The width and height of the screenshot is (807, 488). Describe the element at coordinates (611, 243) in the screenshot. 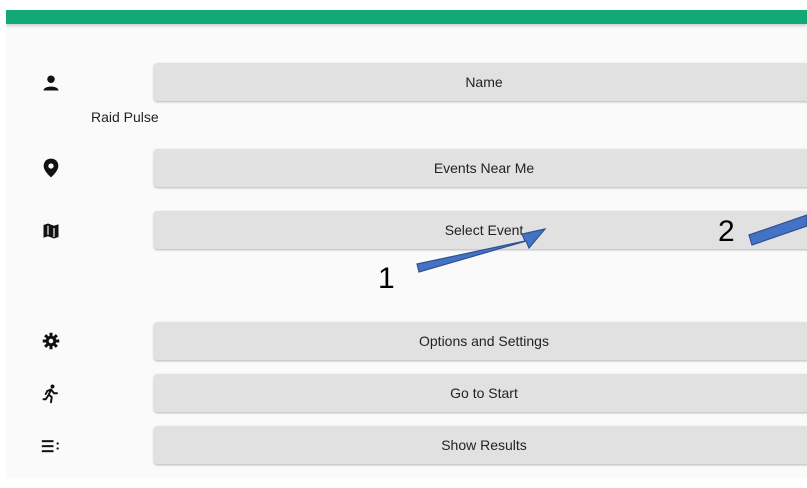

I see `annotation-arrows` at that location.